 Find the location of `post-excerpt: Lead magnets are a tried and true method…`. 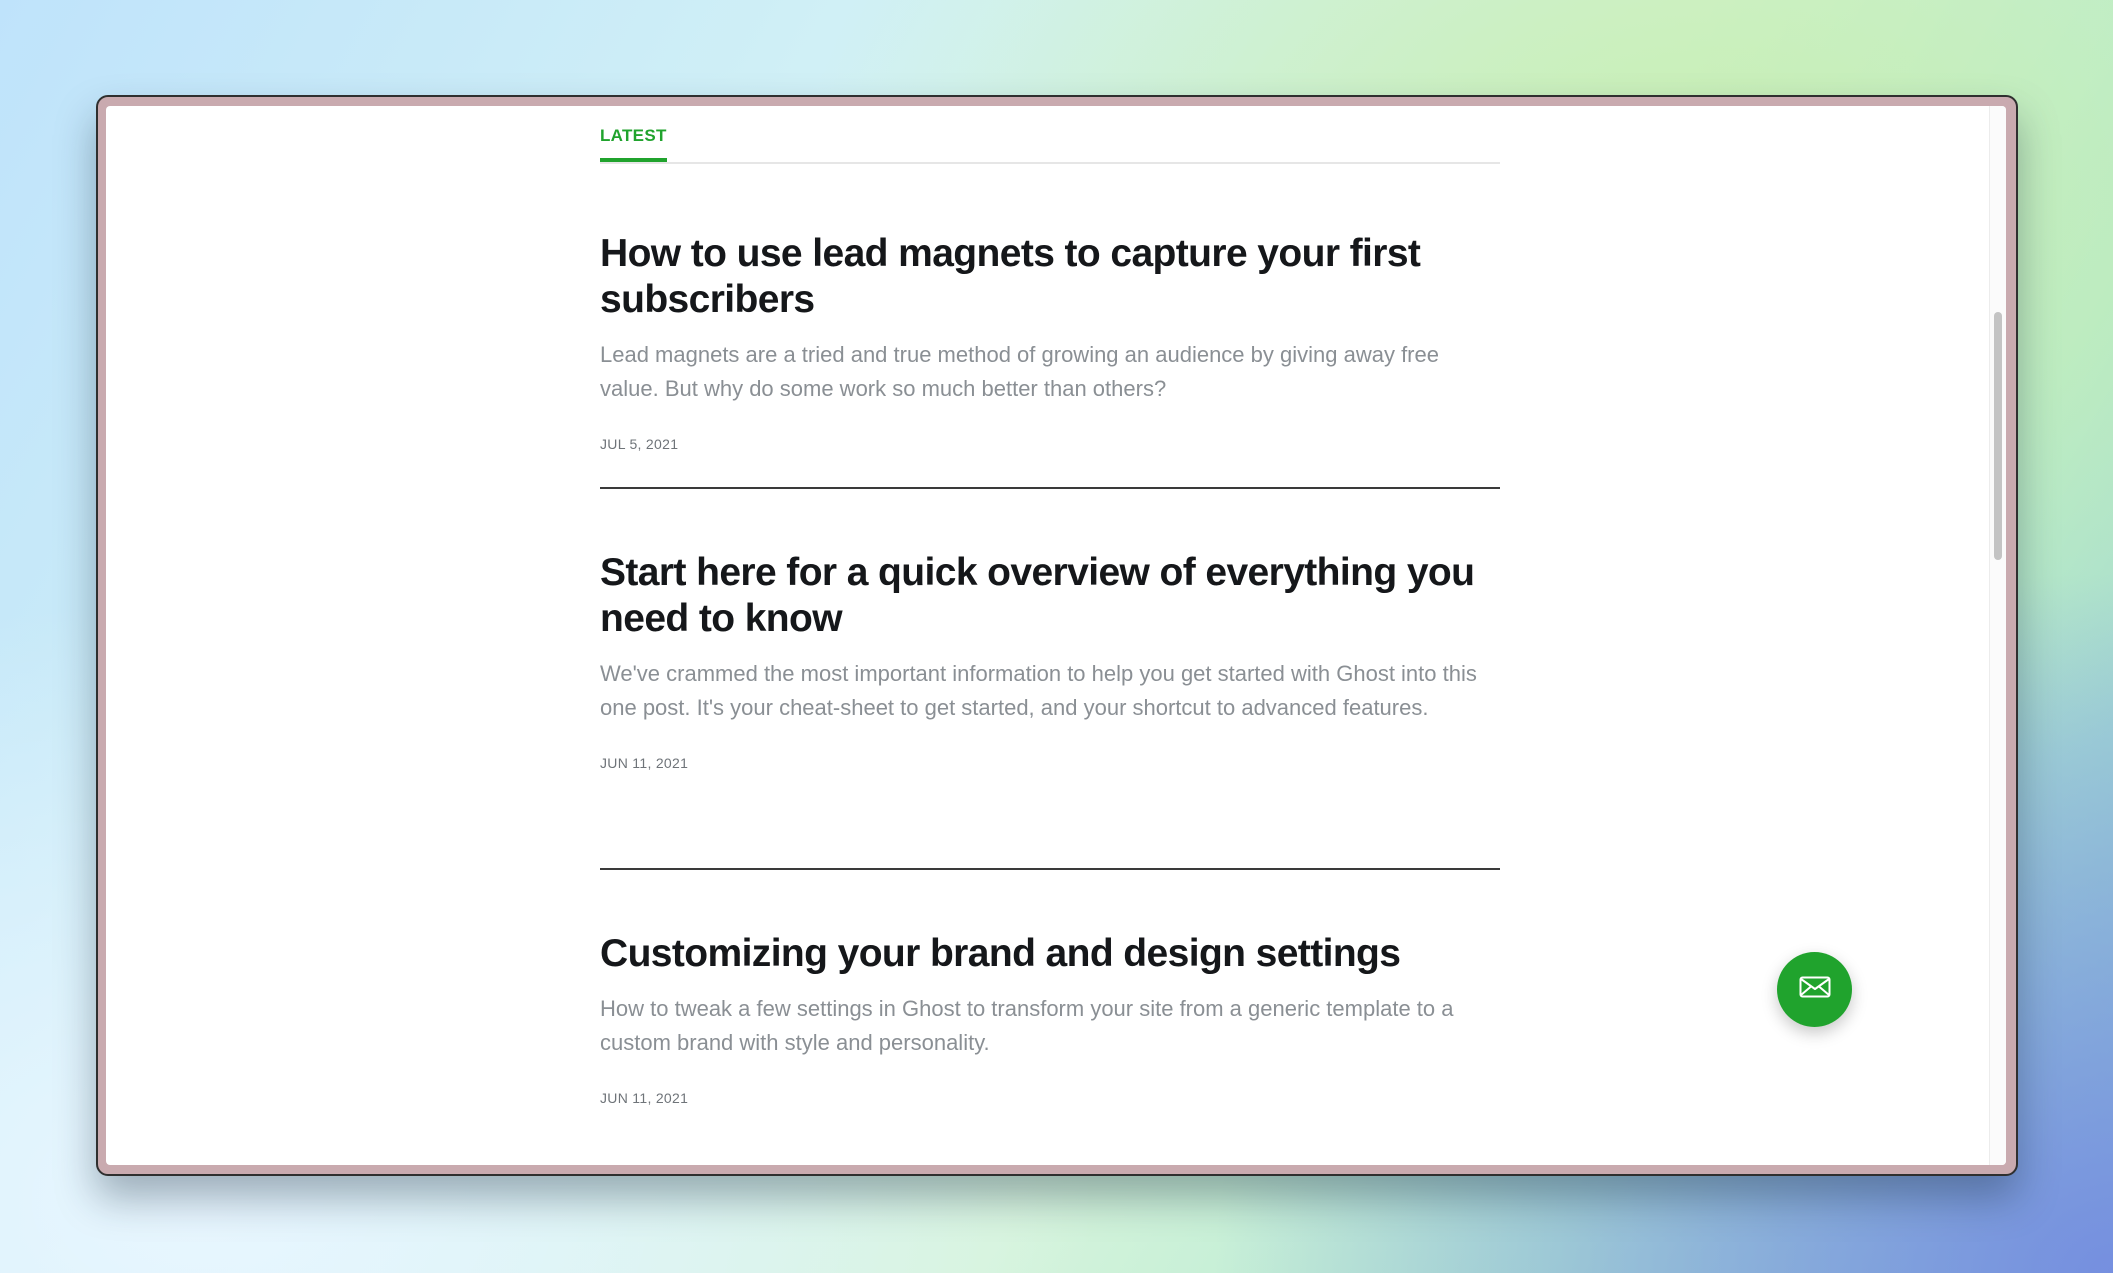

post-excerpt: Lead magnets are a tried and true method… is located at coordinates (1019, 371).